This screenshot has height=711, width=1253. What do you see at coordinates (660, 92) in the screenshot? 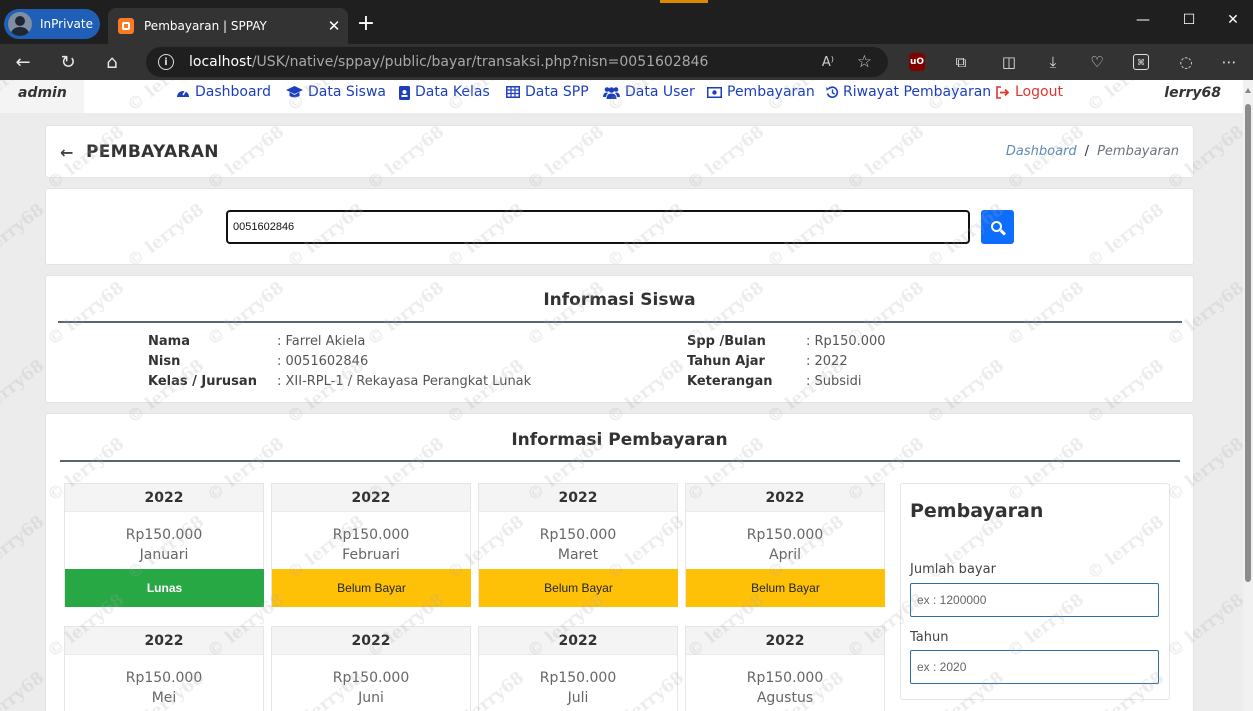
I see `nav-data-user-label: Data User` at bounding box center [660, 92].